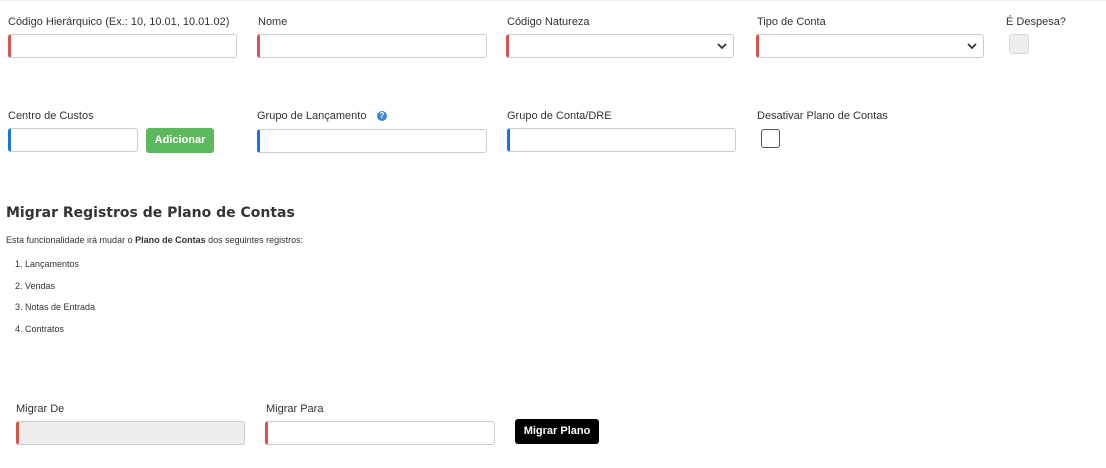  Describe the element at coordinates (312, 116) in the screenshot. I see `grupo-lancamento-label: Grupo de Lançamento` at that location.